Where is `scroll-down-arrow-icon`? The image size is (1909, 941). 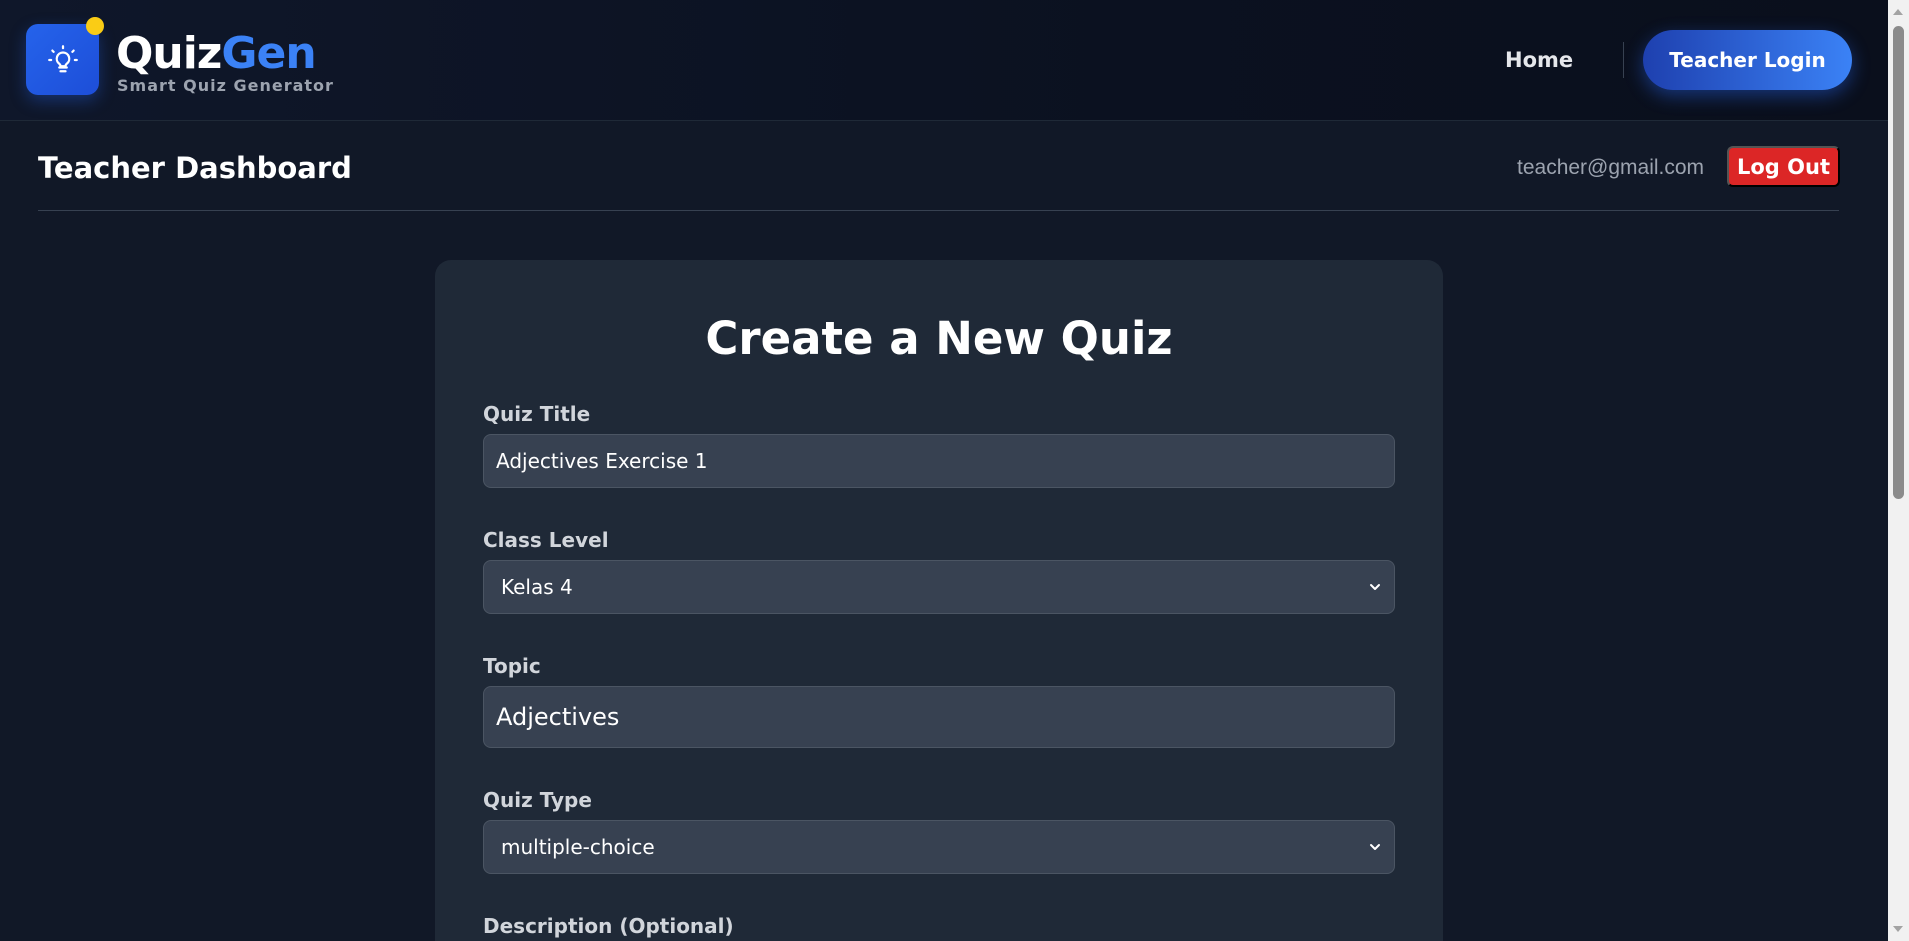
scroll-down-arrow-icon is located at coordinates (1898, 929).